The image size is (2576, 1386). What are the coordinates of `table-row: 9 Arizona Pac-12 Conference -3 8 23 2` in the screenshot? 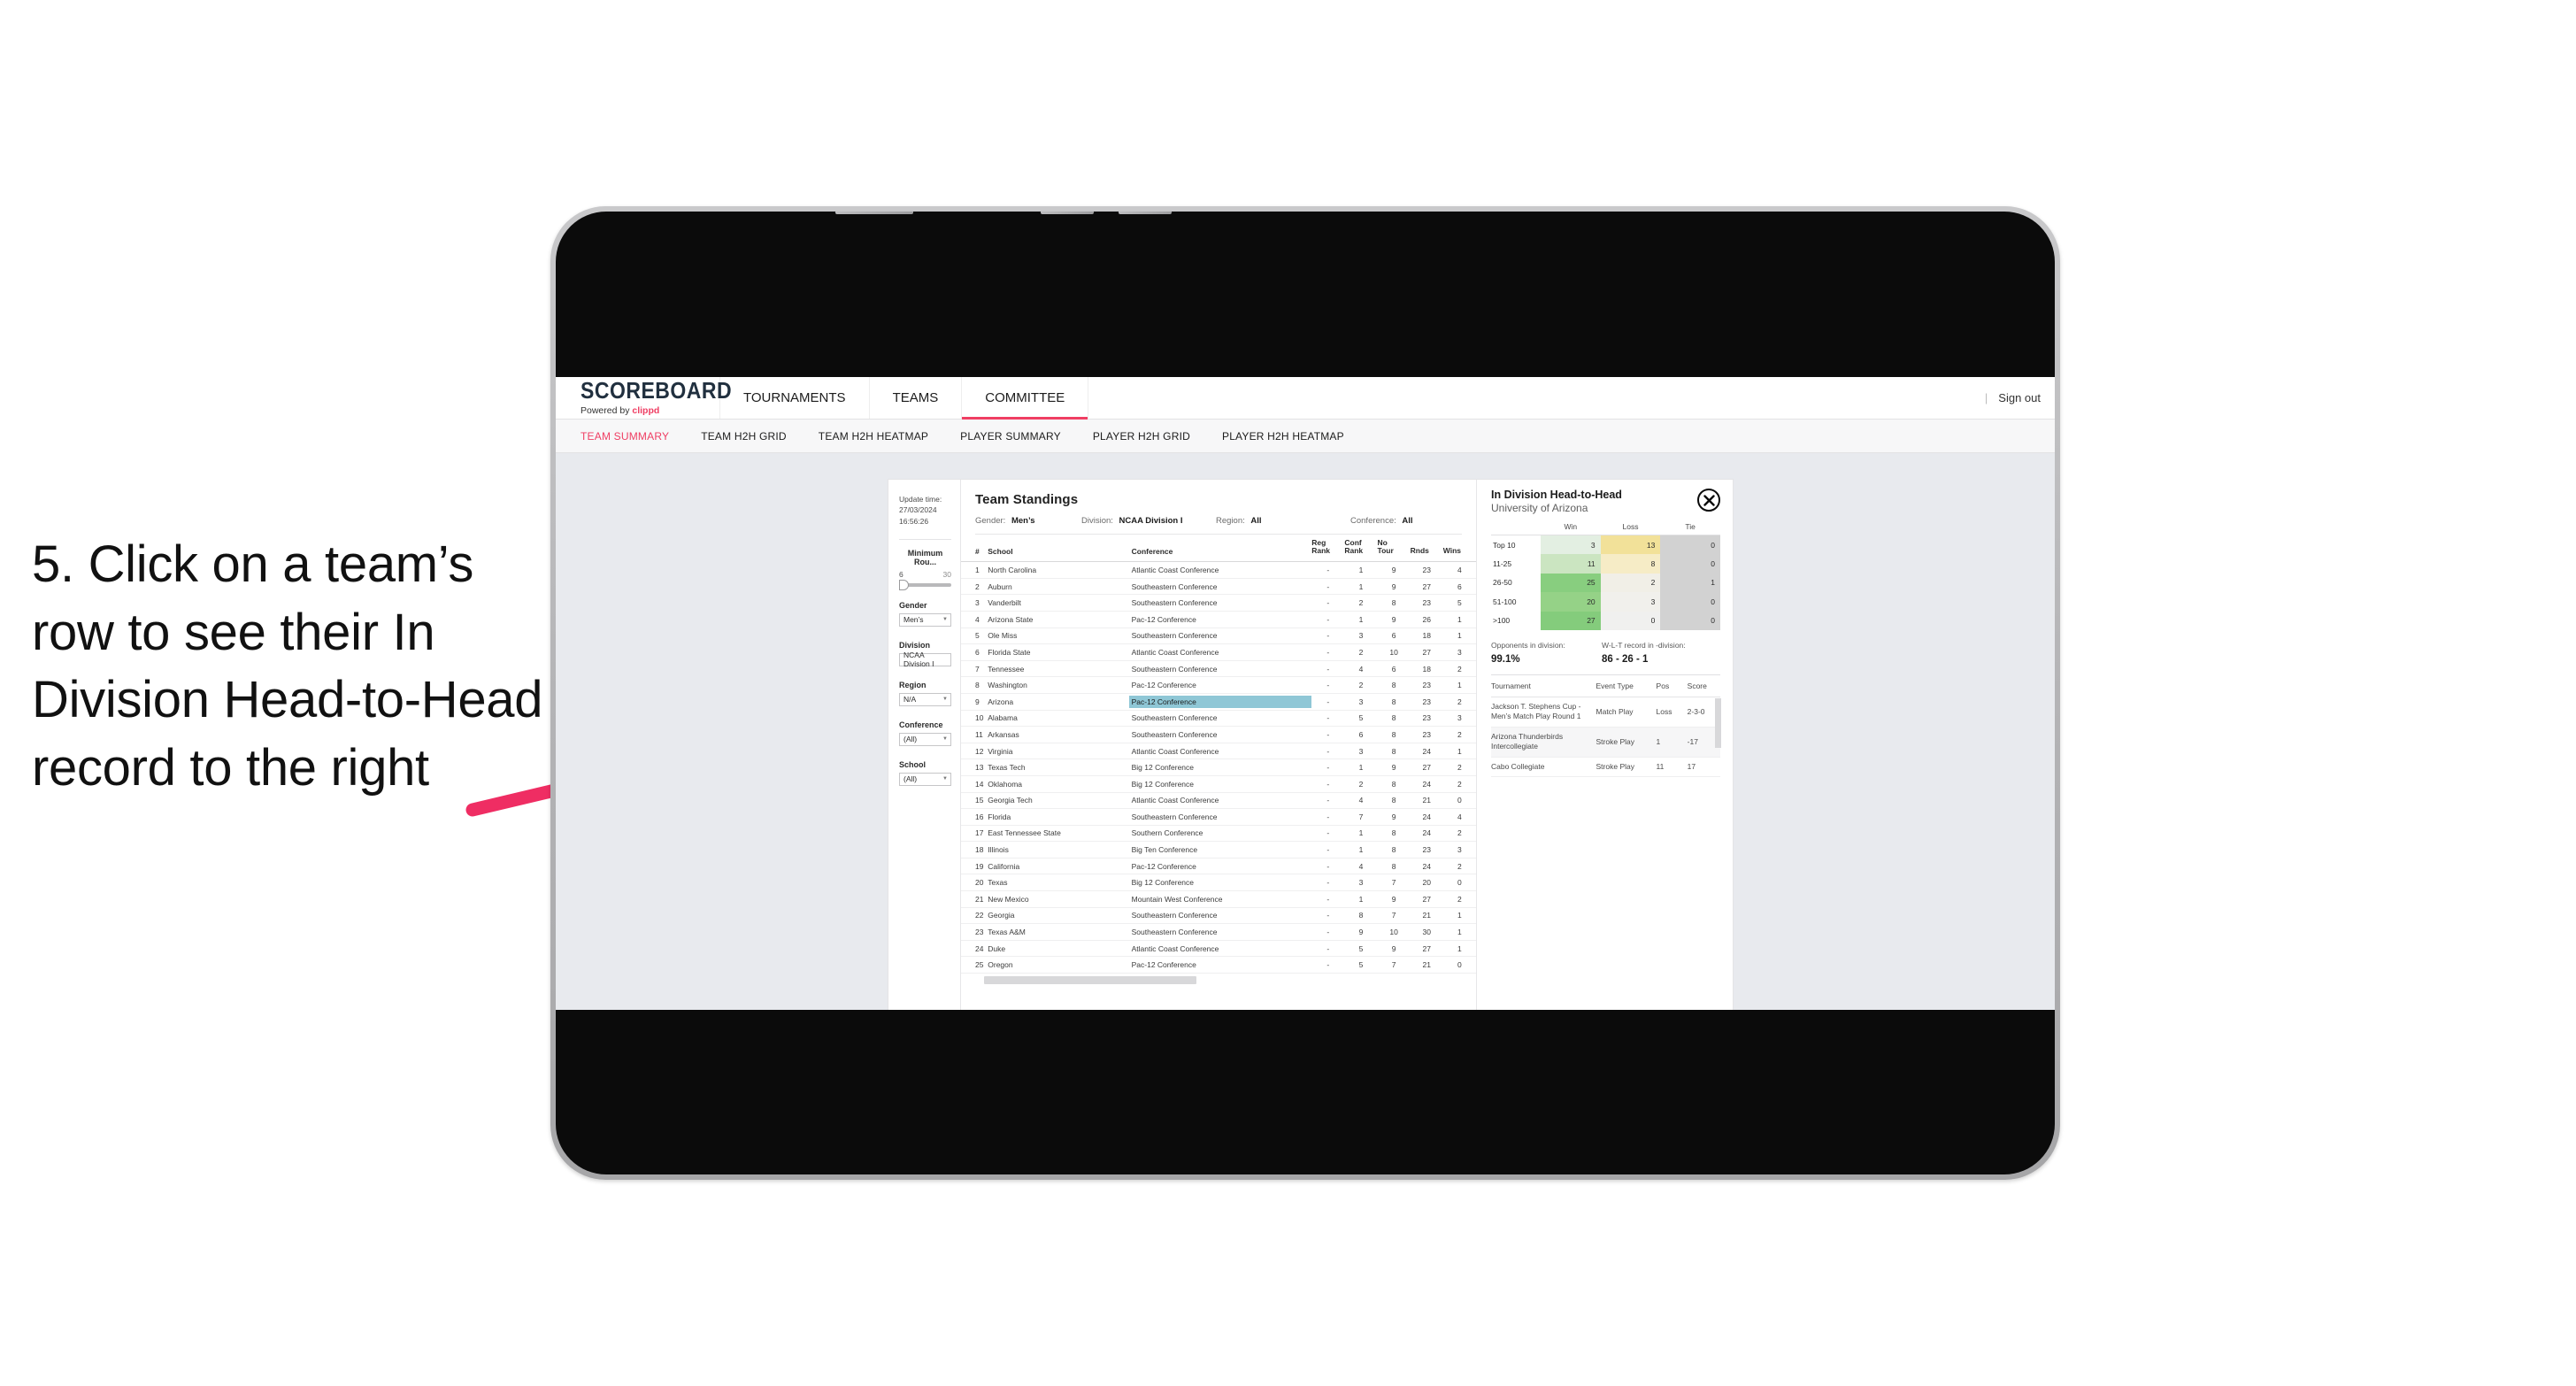 It's located at (1218, 702).